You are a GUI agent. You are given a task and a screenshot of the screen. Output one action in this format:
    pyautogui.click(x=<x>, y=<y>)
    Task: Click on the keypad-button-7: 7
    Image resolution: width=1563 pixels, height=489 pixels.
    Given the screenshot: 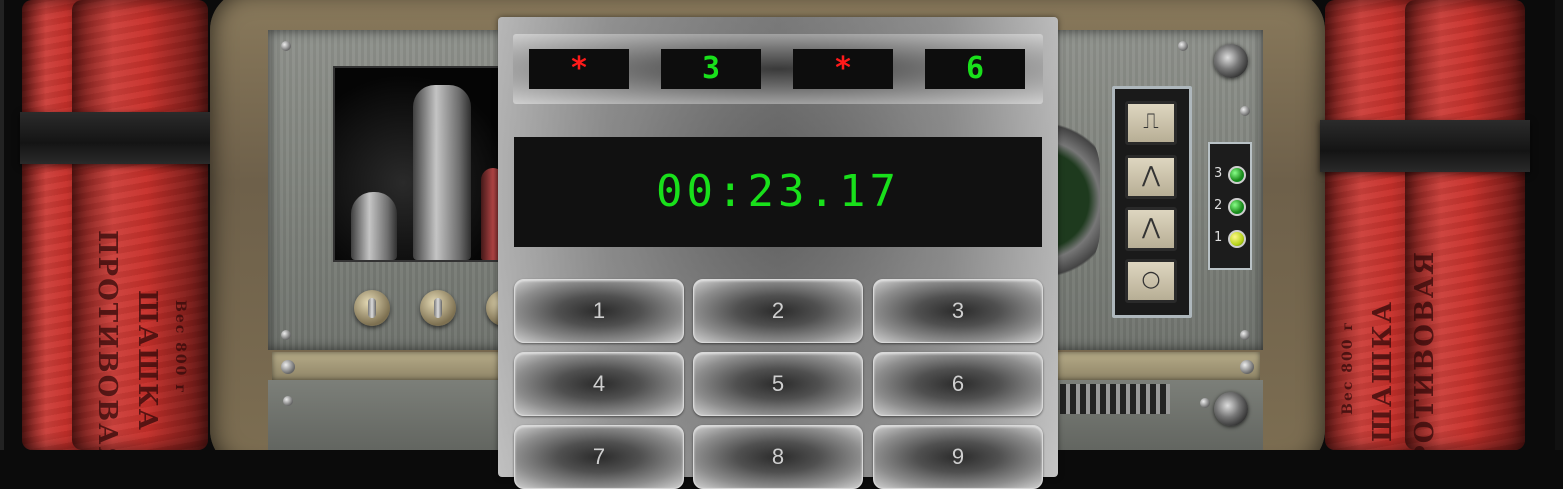 What is the action you would take?
    pyautogui.click(x=599, y=457)
    